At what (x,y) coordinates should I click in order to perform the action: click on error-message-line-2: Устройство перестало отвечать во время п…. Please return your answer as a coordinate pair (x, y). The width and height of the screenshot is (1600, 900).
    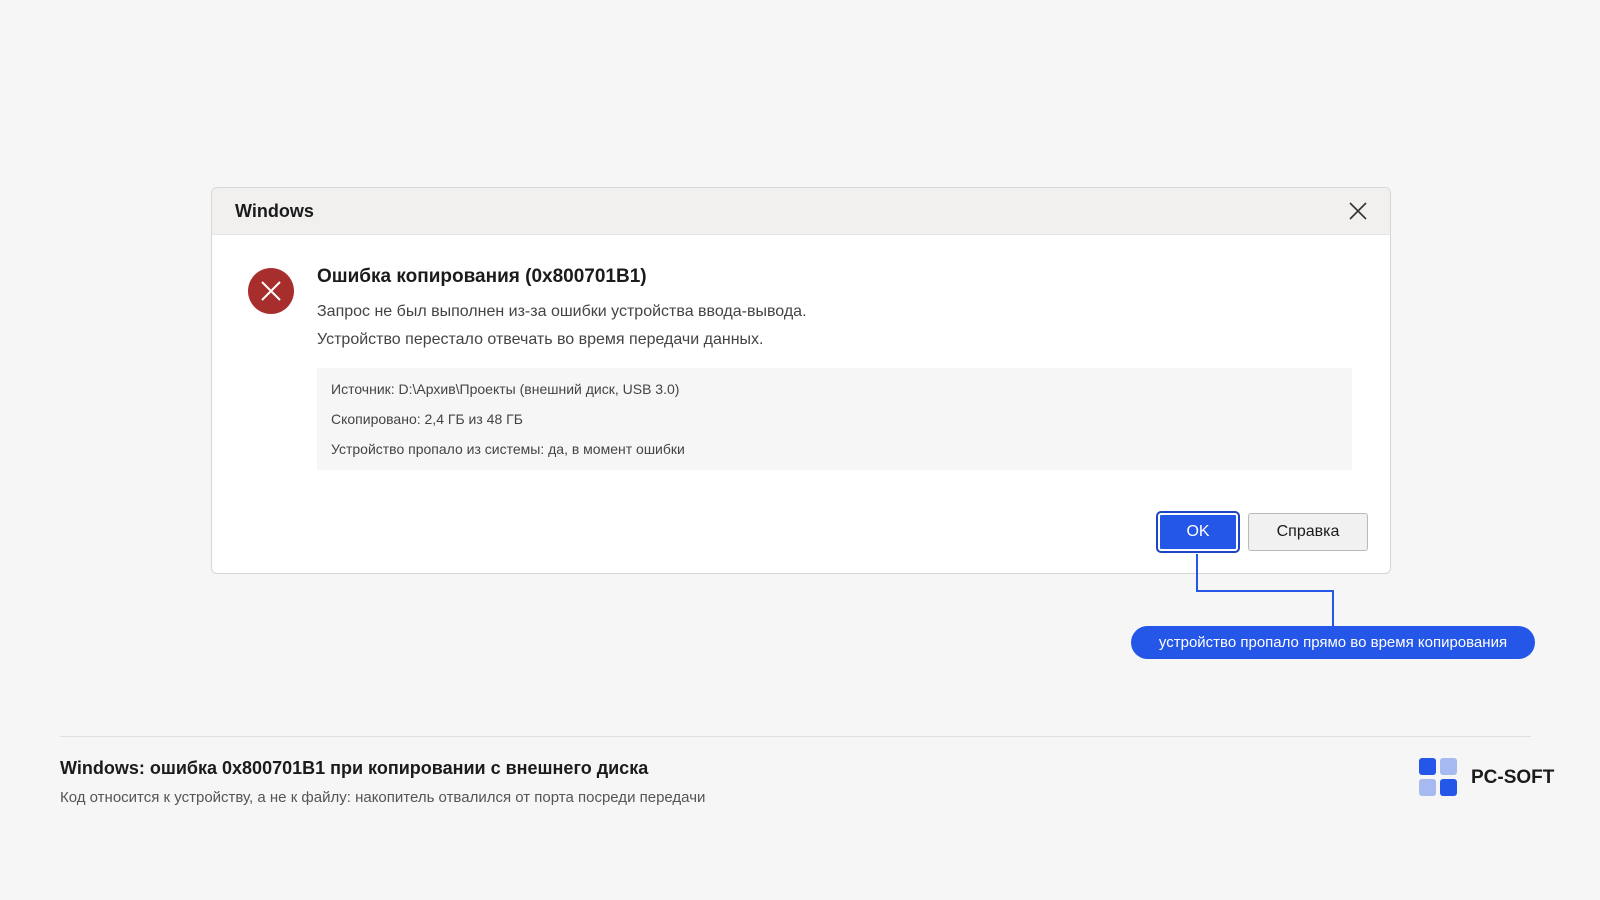
    Looking at the image, I should click on (540, 339).